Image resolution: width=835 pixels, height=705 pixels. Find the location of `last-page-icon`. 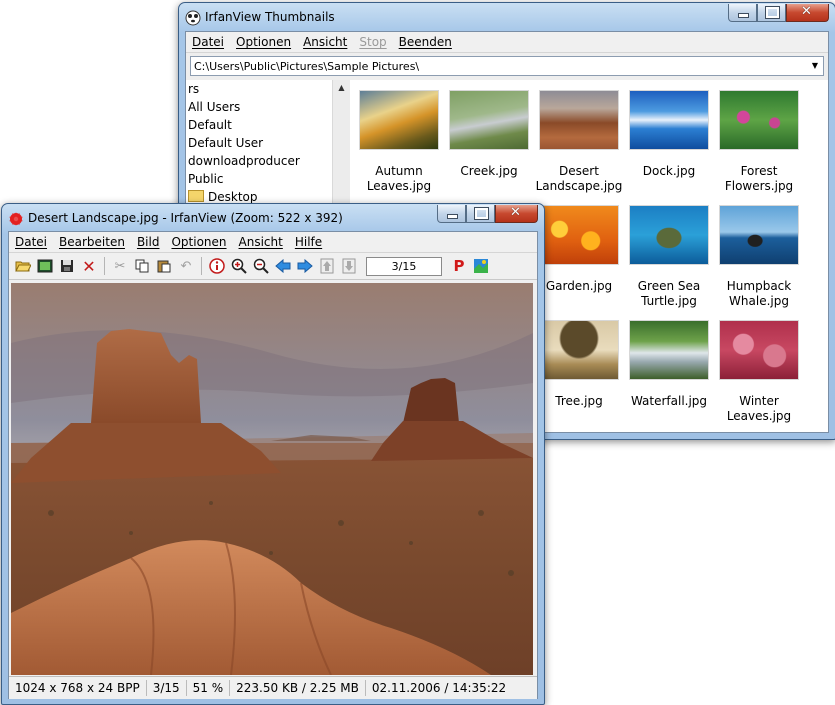

last-page-icon is located at coordinates (349, 266).